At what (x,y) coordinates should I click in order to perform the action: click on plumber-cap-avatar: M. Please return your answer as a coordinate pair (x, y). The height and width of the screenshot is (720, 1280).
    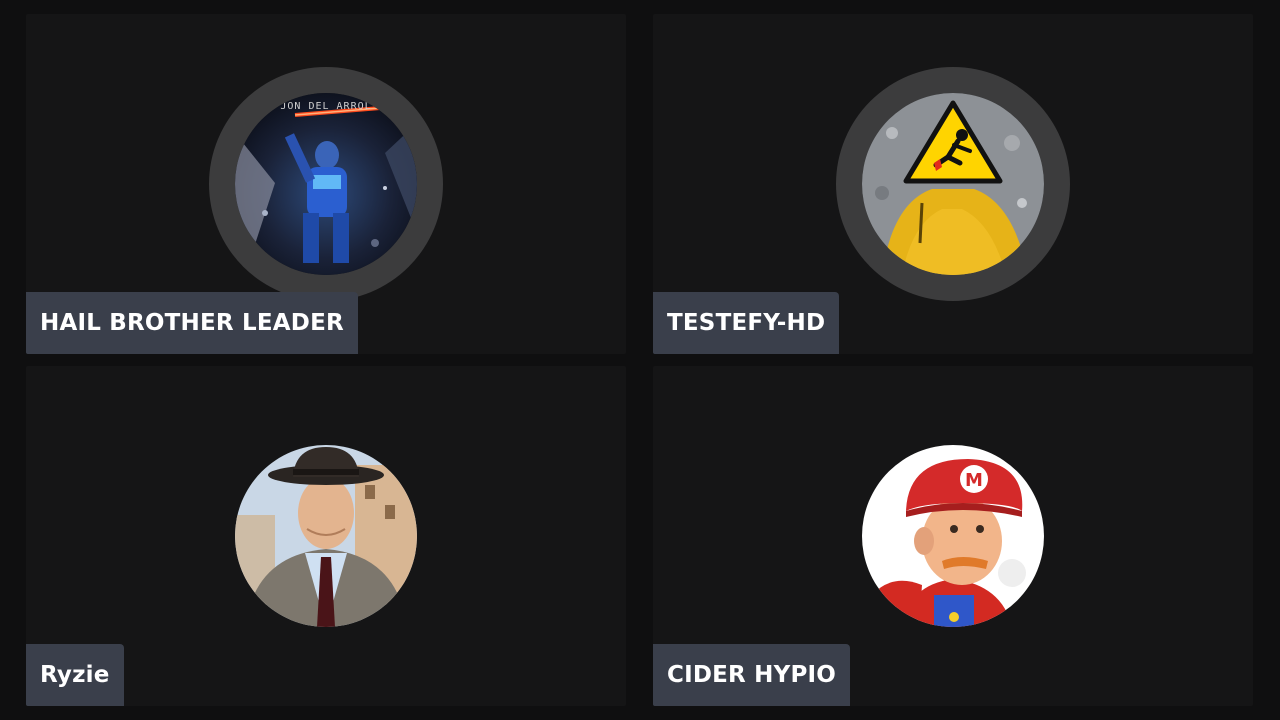
    Looking at the image, I should click on (953, 536).